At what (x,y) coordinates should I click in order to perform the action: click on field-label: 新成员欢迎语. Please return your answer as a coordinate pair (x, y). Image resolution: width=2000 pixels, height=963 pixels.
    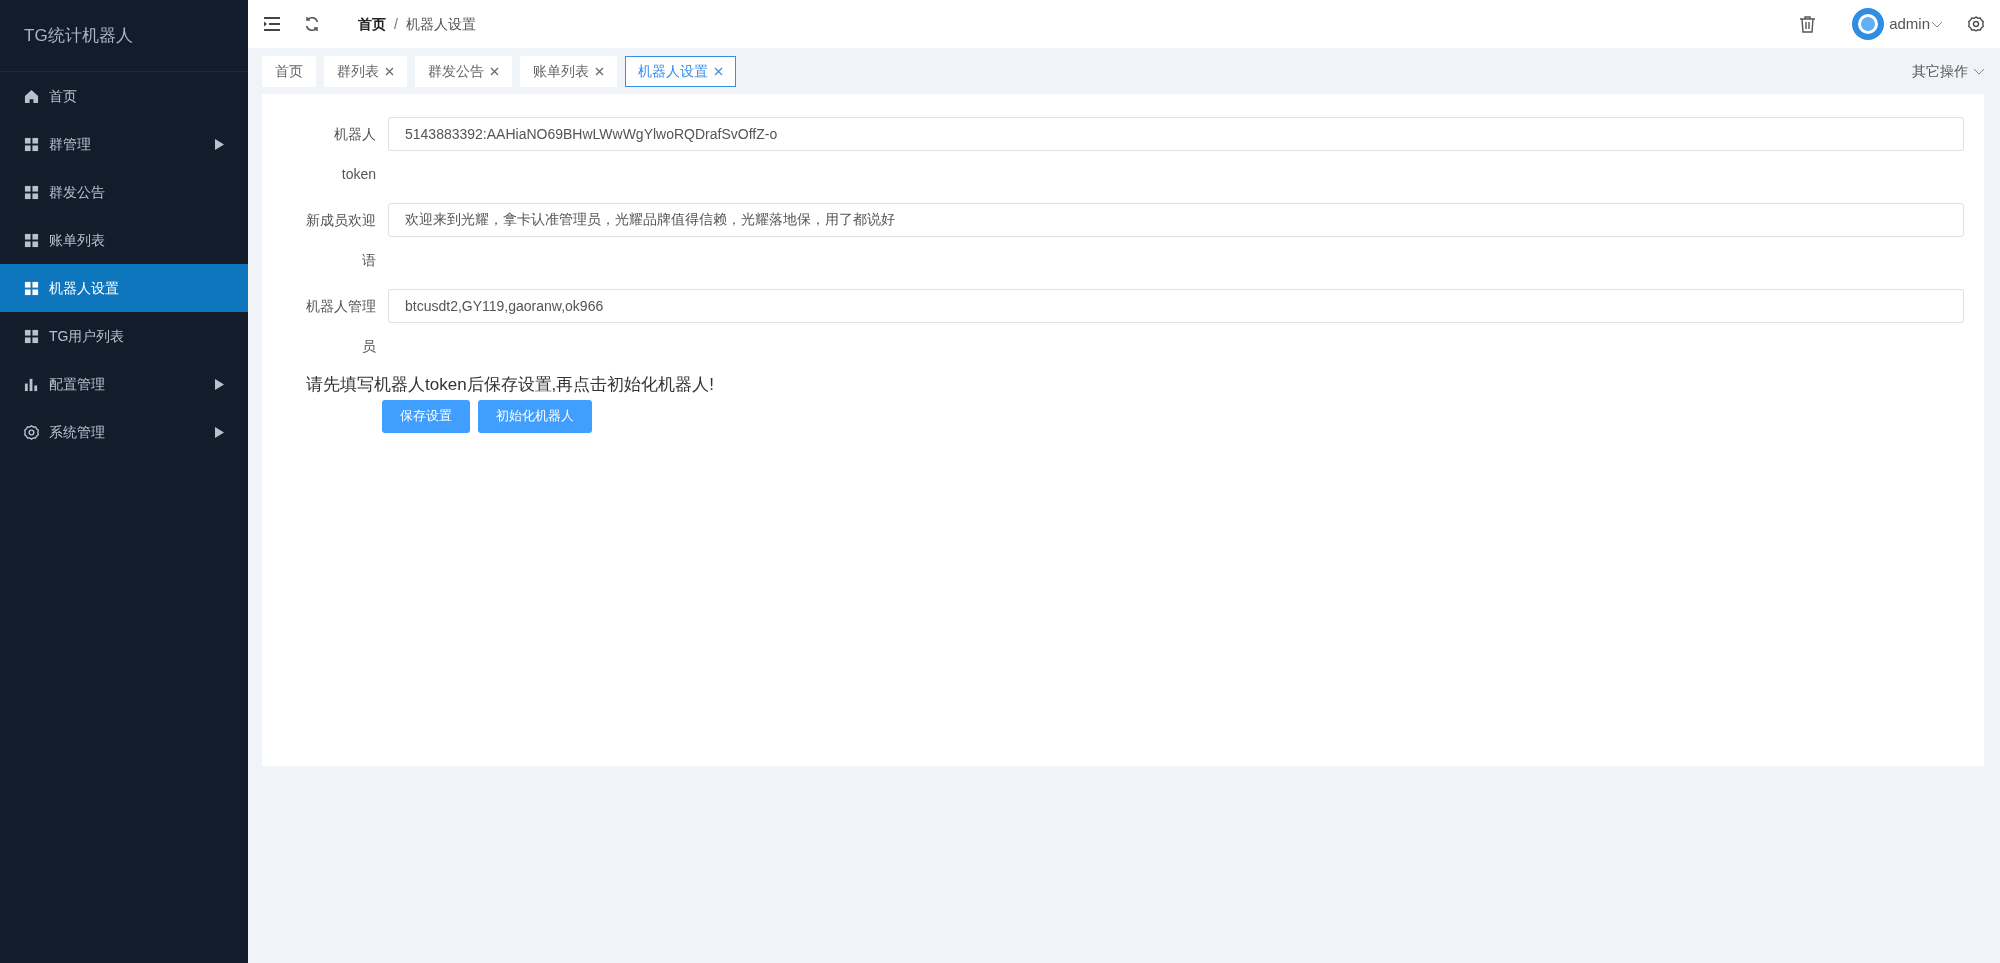
    Looking at the image, I should click on (341, 240).